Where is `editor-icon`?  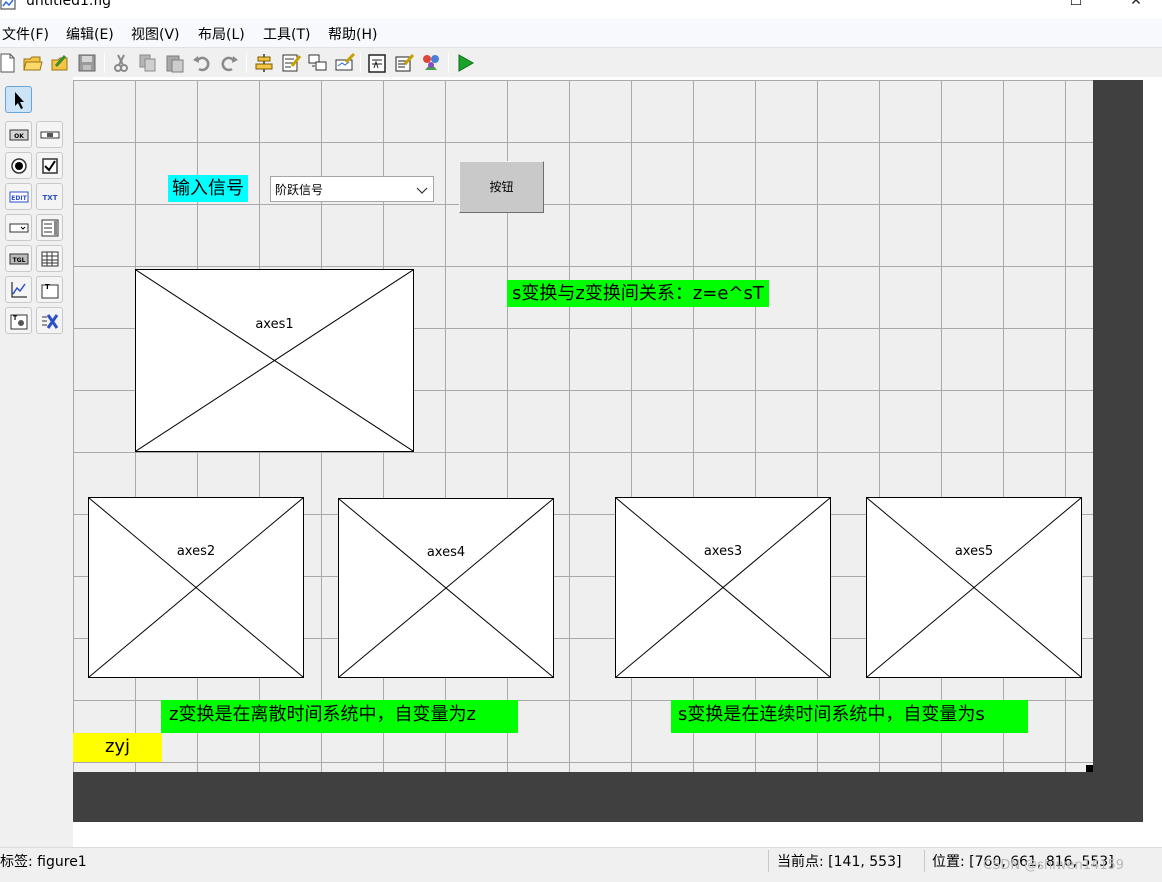 editor-icon is located at coordinates (377, 63).